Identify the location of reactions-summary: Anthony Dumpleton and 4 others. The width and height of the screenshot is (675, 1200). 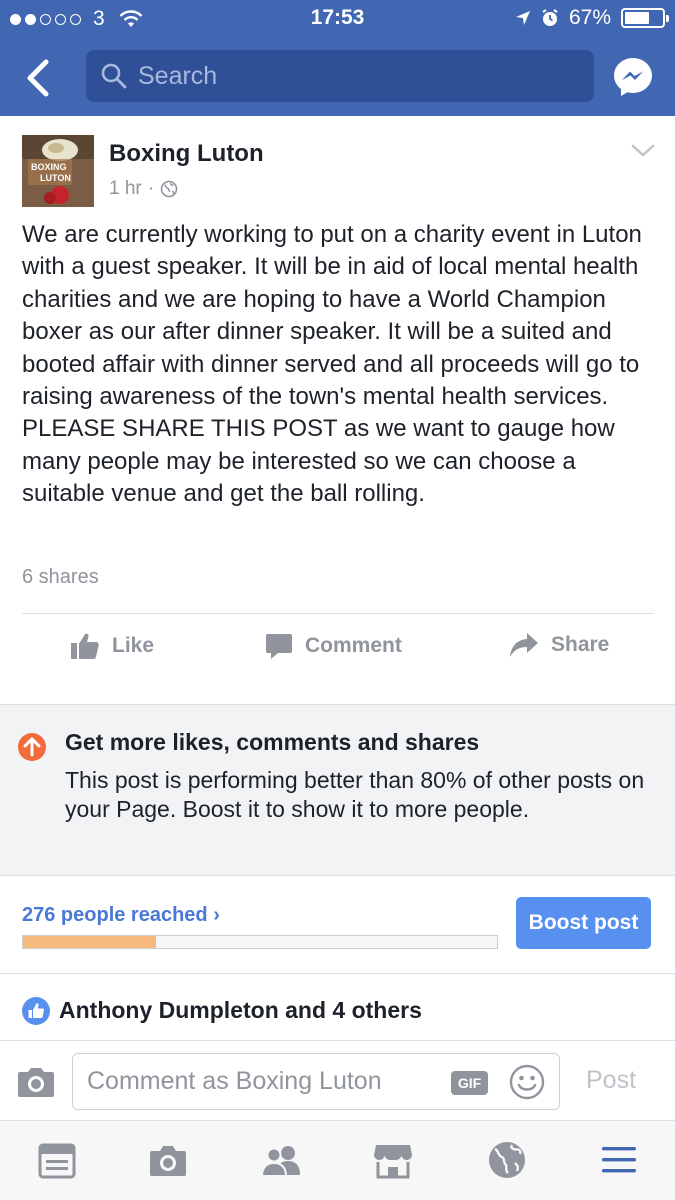
(240, 1010).